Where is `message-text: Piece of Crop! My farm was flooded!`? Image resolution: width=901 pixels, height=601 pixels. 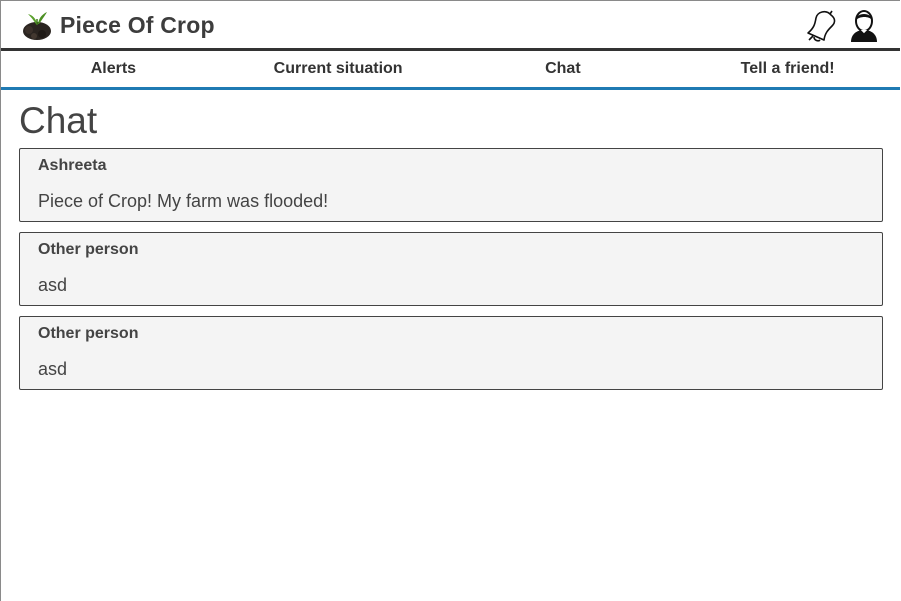
message-text: Piece of Crop! My farm was flooded! is located at coordinates (183, 201).